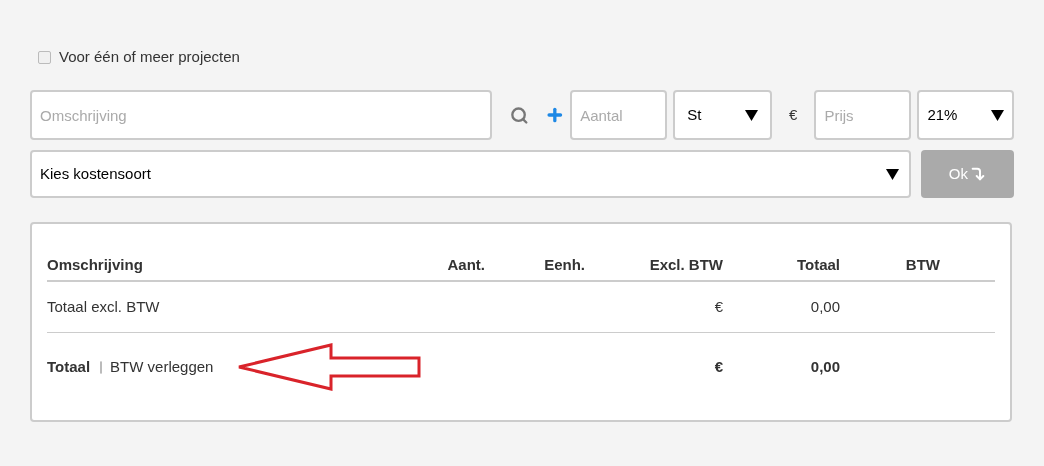  I want to click on row-label: Totaal excl. BTW, so click(104, 306).